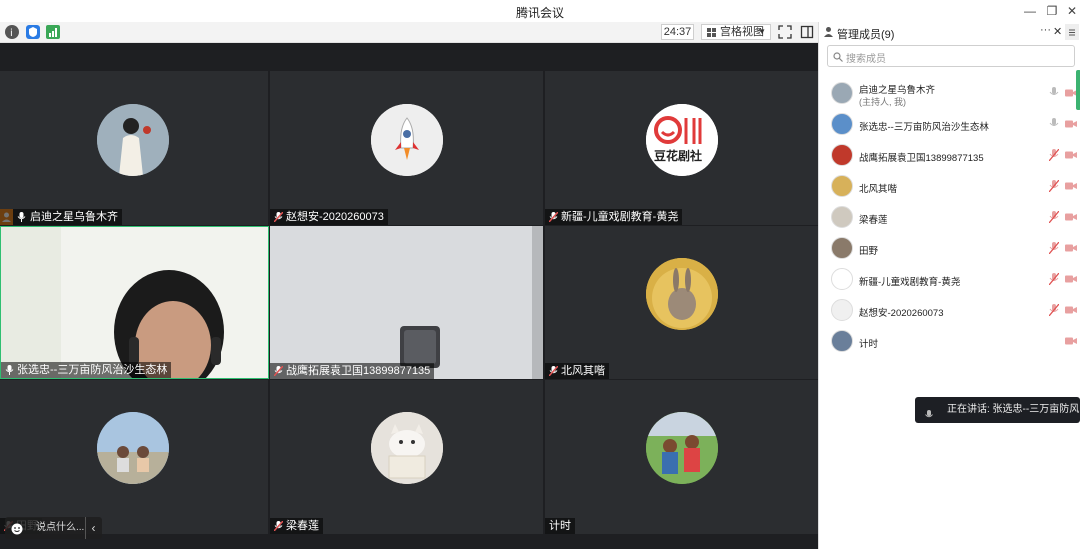 Image resolution: width=1080 pixels, height=549 pixels. What do you see at coordinates (86, 370) in the screenshot?
I see `tile-name-label: 张选忠--三万亩防风治沙生态林` at bounding box center [86, 370].